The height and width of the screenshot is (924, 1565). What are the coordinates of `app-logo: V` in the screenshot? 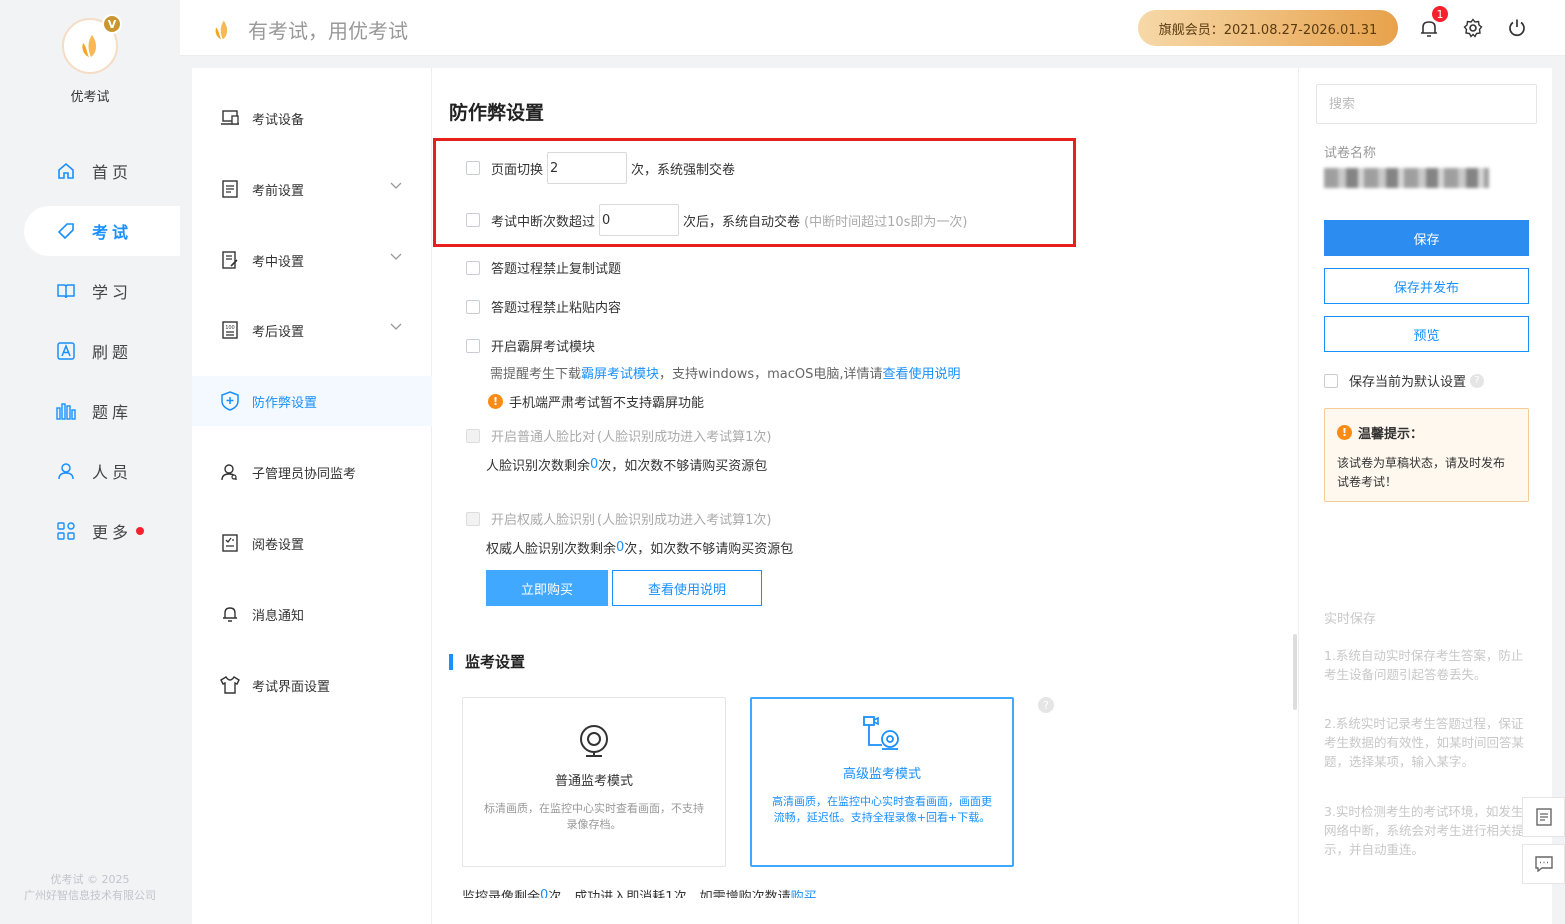 It's located at (92, 44).